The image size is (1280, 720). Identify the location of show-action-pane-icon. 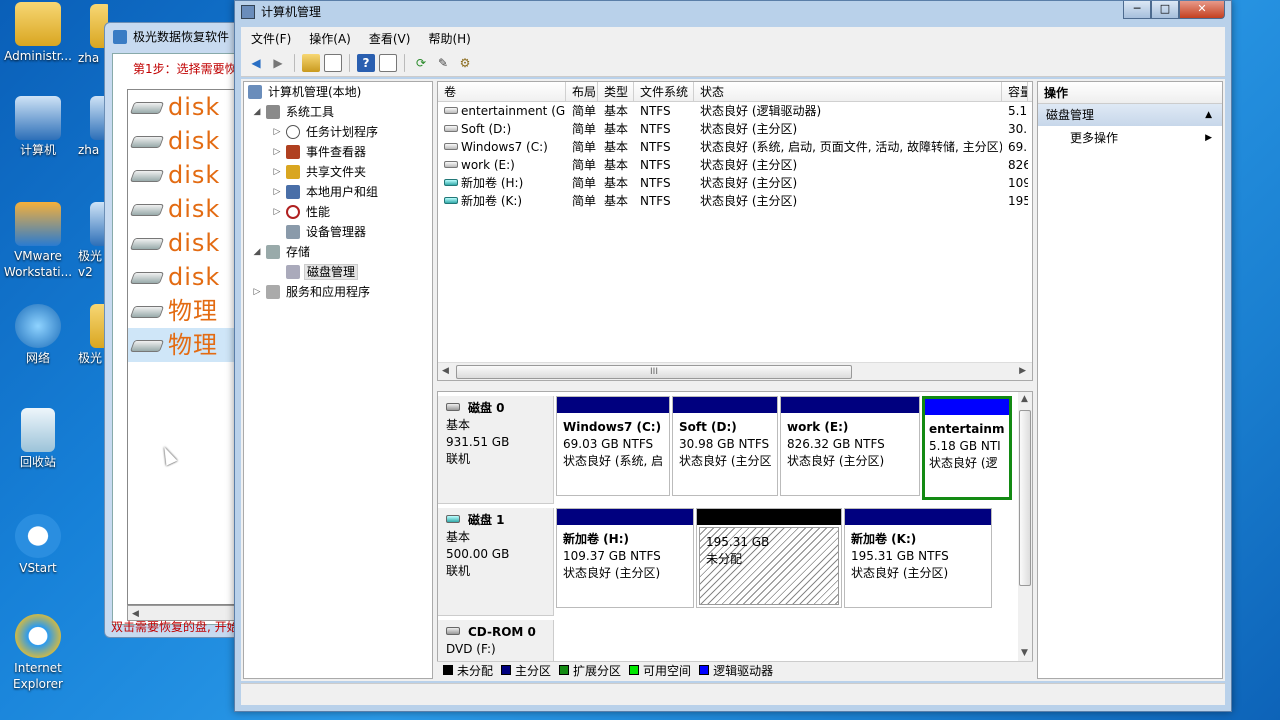
(388, 62).